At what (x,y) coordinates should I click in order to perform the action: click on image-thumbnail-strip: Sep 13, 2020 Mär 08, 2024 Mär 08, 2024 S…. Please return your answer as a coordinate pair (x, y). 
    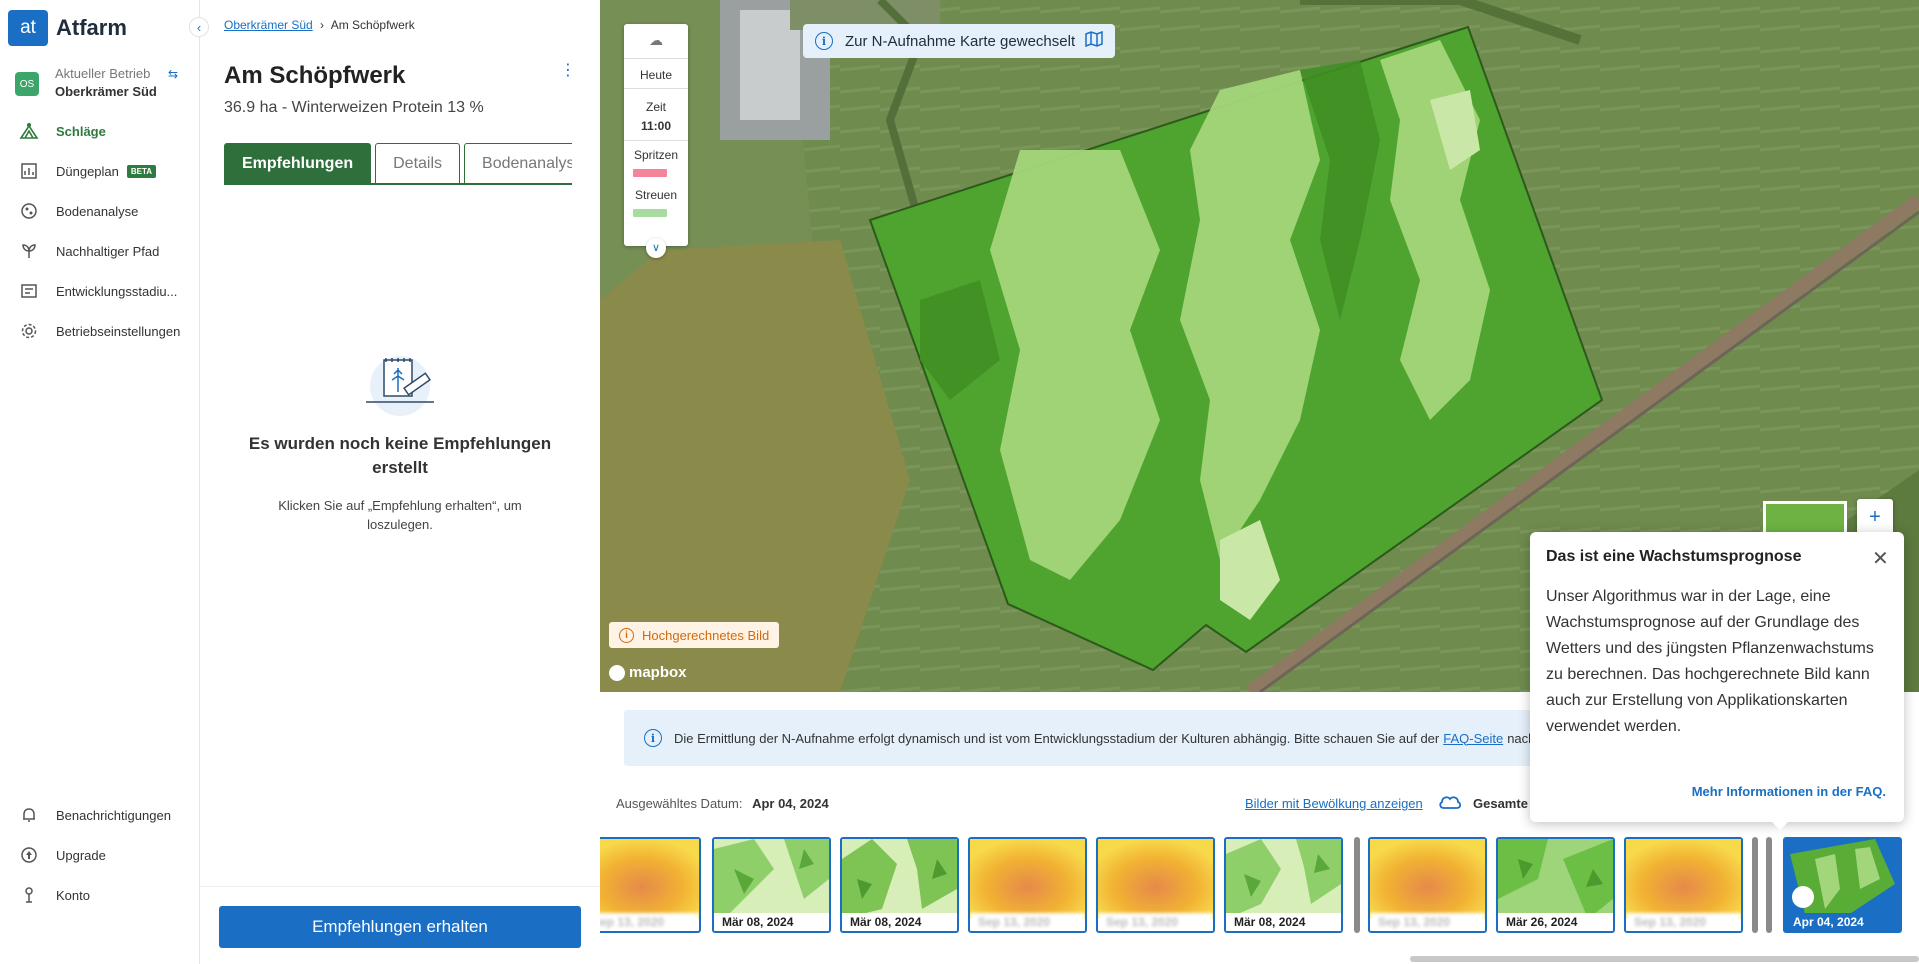
    Looking at the image, I should click on (1259, 887).